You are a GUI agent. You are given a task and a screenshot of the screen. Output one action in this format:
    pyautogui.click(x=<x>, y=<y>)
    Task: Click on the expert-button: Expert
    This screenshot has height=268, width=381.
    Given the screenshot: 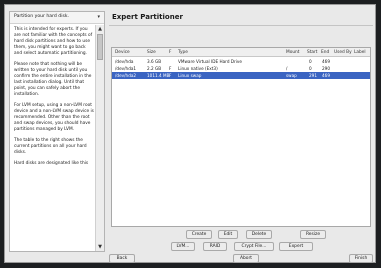 What is the action you would take?
    pyautogui.click(x=296, y=246)
    